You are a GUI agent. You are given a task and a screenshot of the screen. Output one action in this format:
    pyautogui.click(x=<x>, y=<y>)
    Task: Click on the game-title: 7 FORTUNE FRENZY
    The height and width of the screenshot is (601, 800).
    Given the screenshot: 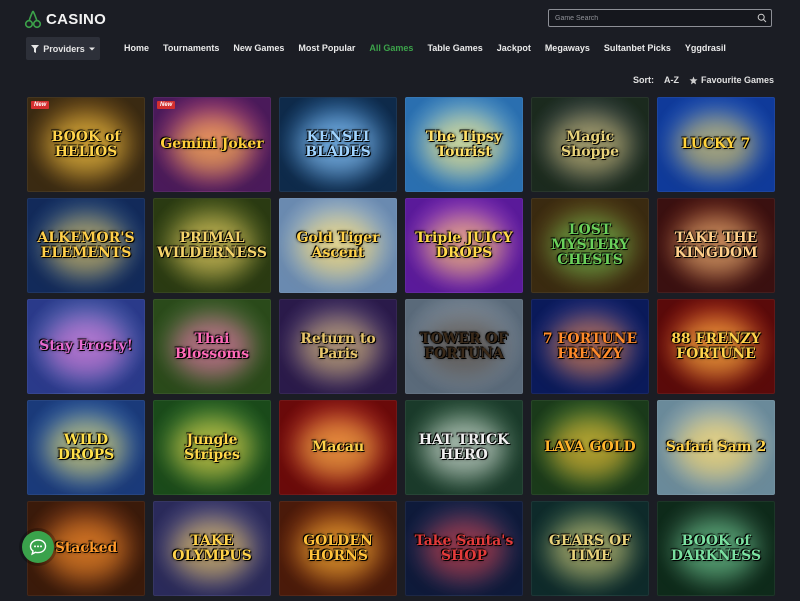 What is the action you would take?
    pyautogui.click(x=590, y=346)
    